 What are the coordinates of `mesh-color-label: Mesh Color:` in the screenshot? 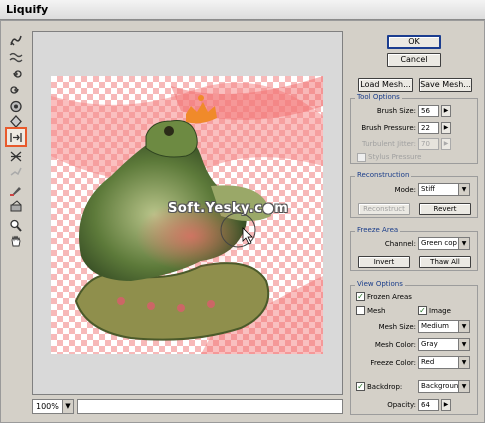 It's located at (395, 345).